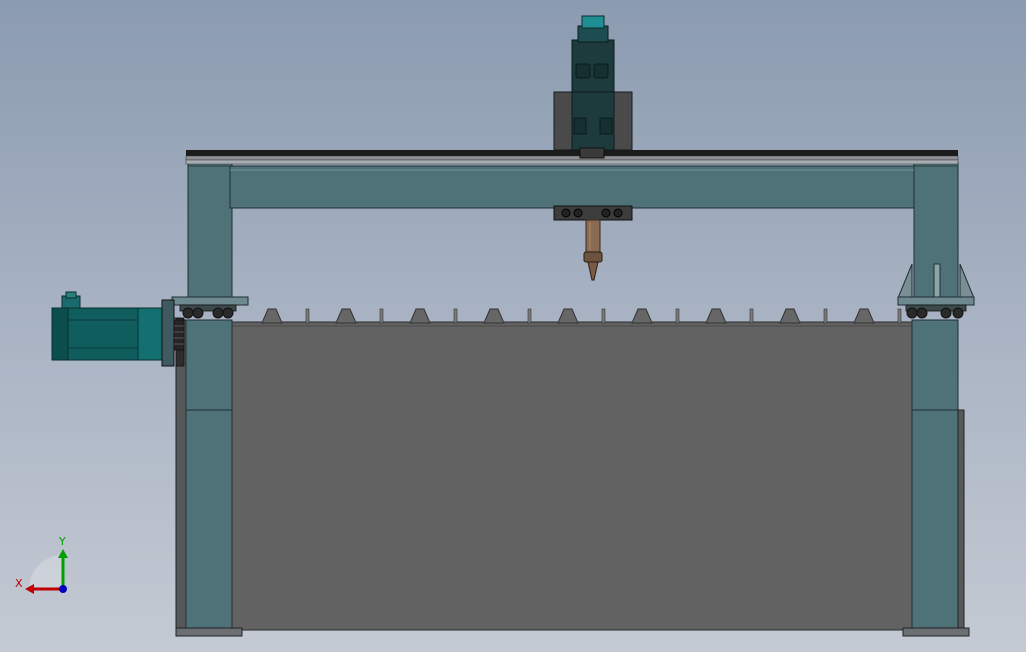 This screenshot has height=652, width=1026. Describe the element at coordinates (593, 213) in the screenshot. I see `head-mount` at that location.